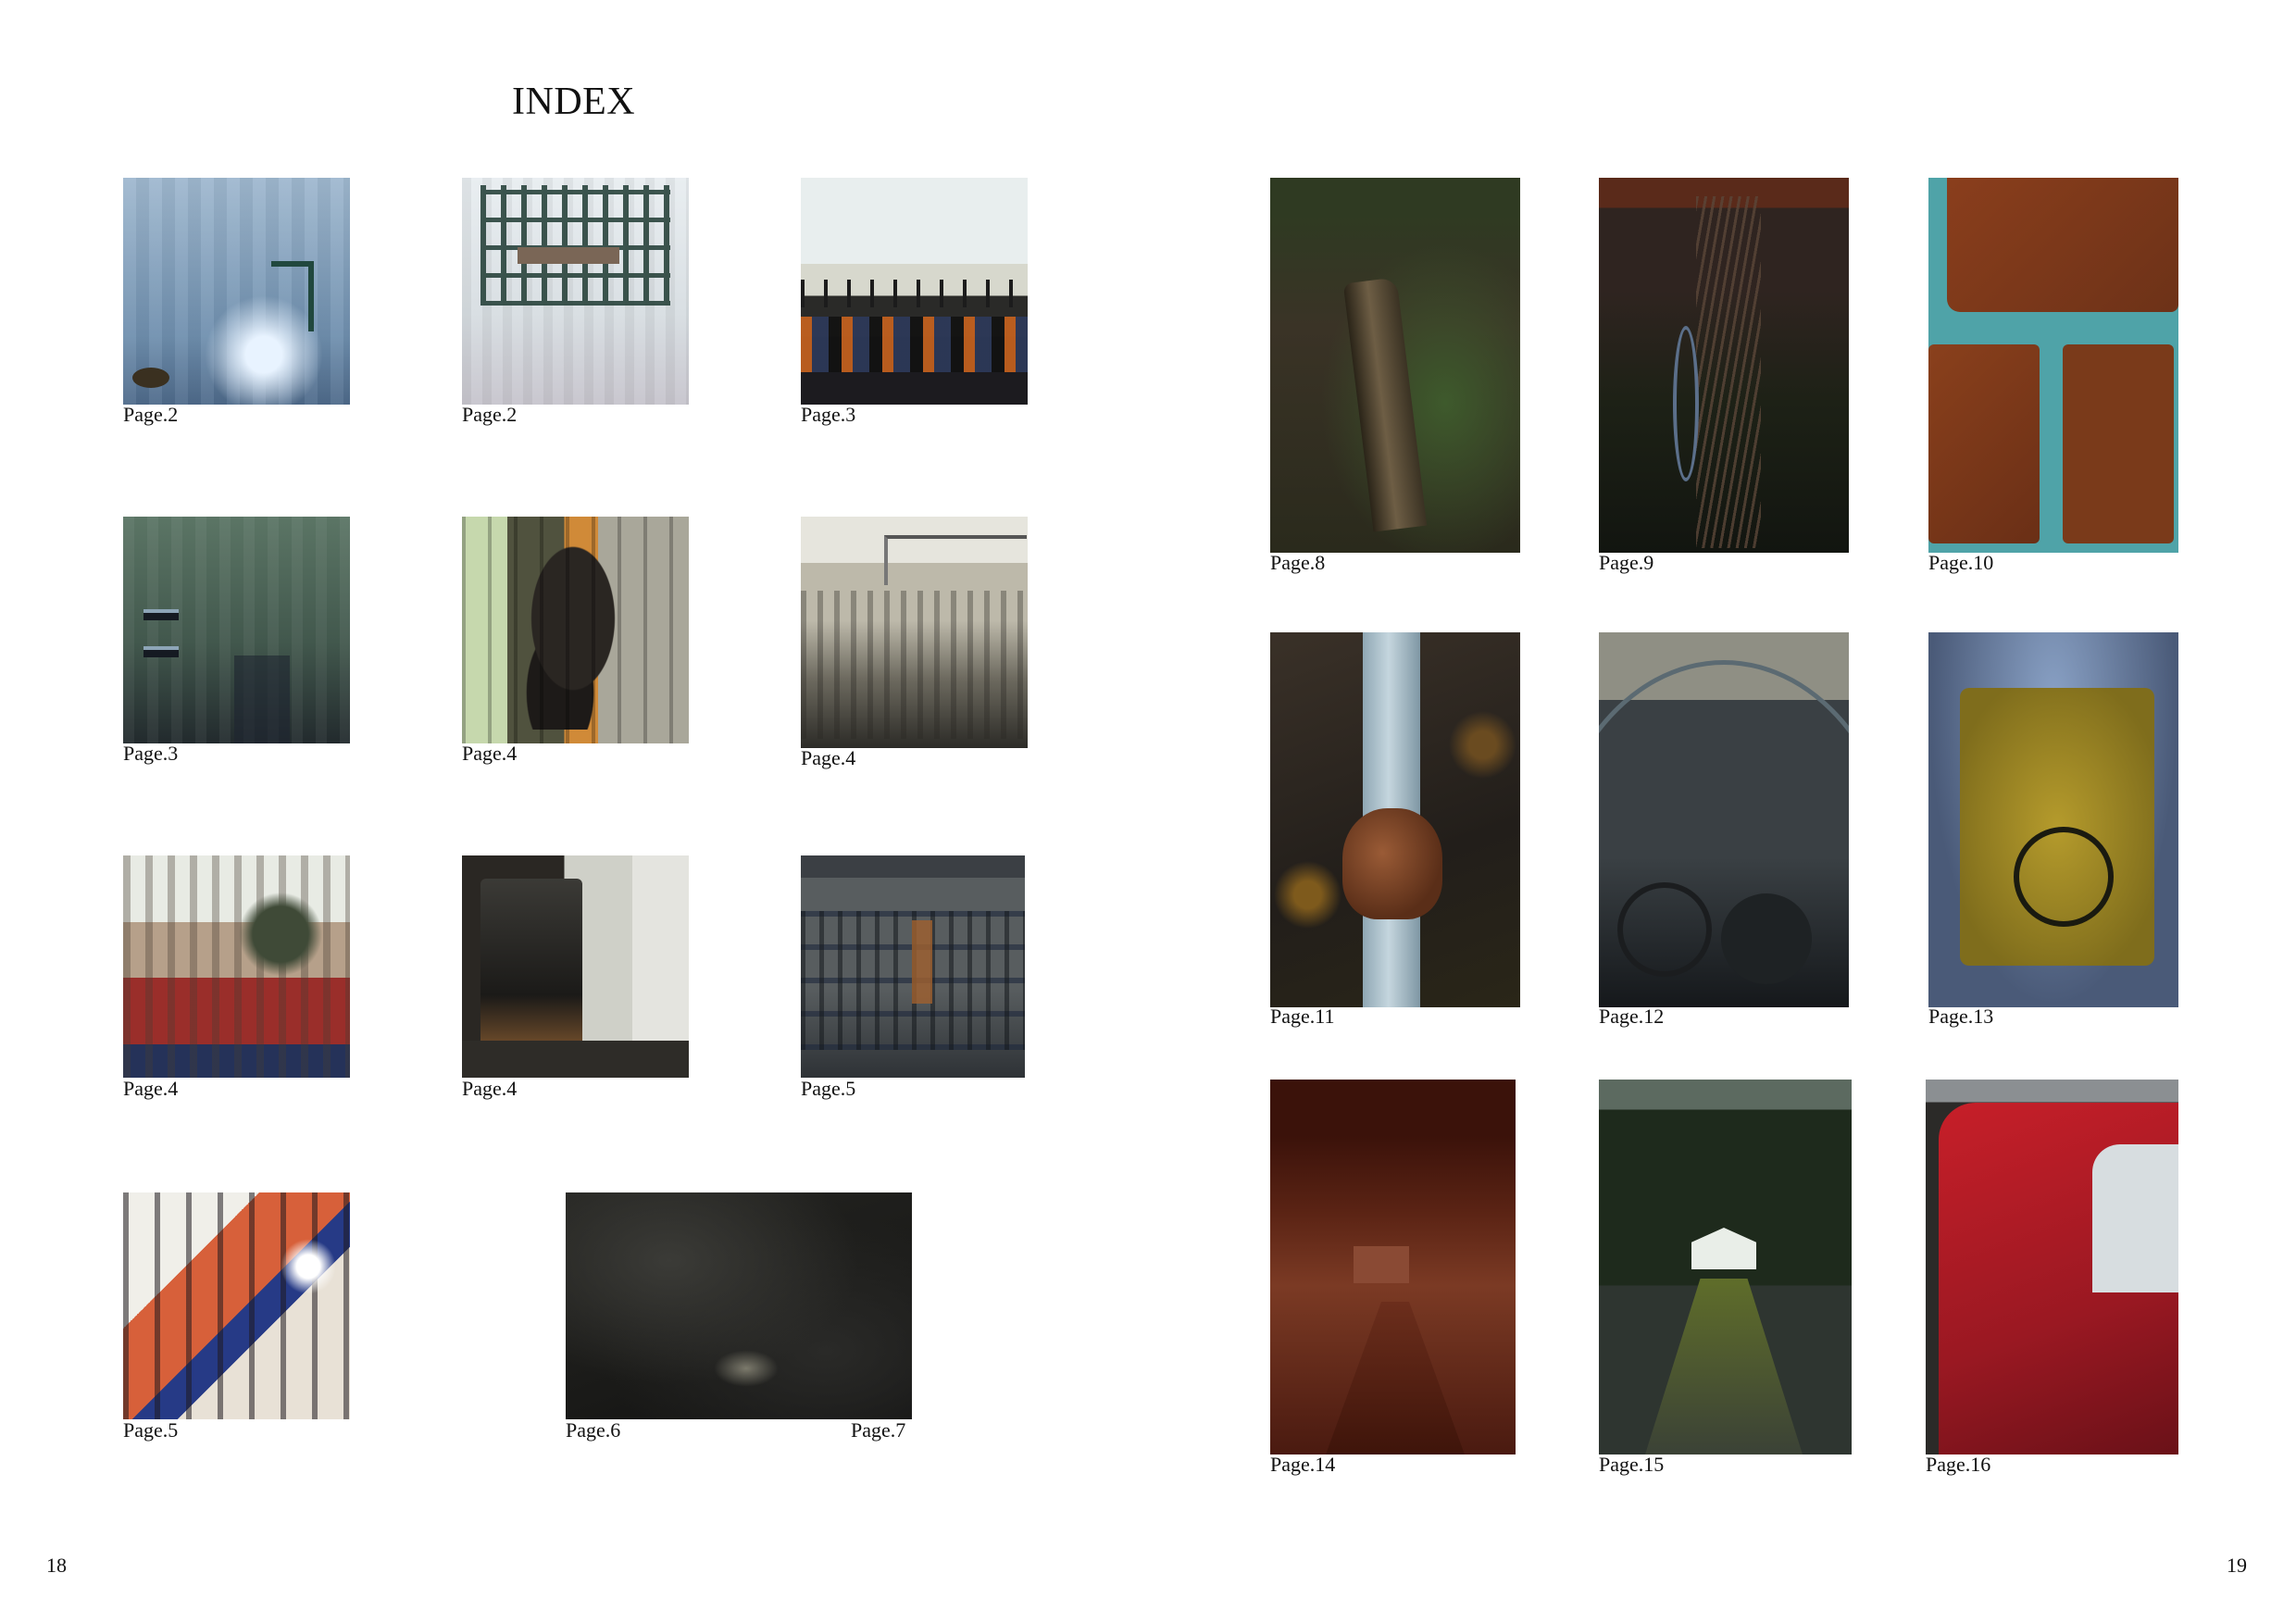 Image resolution: width=2296 pixels, height=1623 pixels. What do you see at coordinates (2237, 1565) in the screenshot?
I see `page-number-right: 19` at bounding box center [2237, 1565].